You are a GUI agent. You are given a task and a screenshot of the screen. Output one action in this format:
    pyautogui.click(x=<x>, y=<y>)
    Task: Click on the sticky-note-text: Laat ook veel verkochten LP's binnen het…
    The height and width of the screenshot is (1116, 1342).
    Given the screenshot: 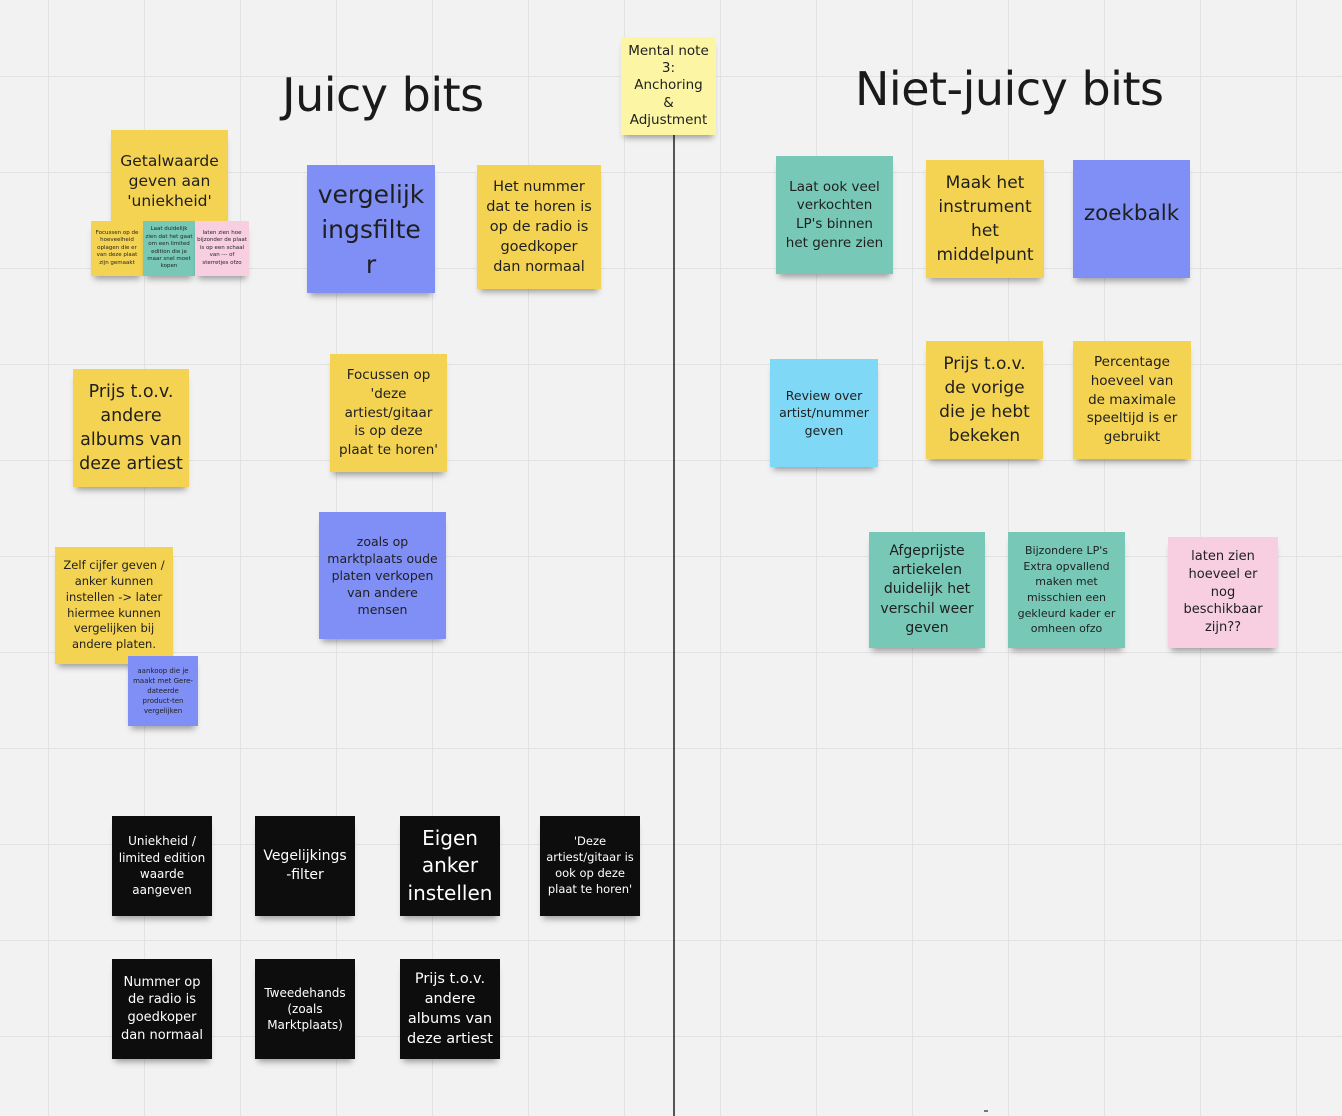 What is the action you would take?
    pyautogui.click(x=834, y=214)
    